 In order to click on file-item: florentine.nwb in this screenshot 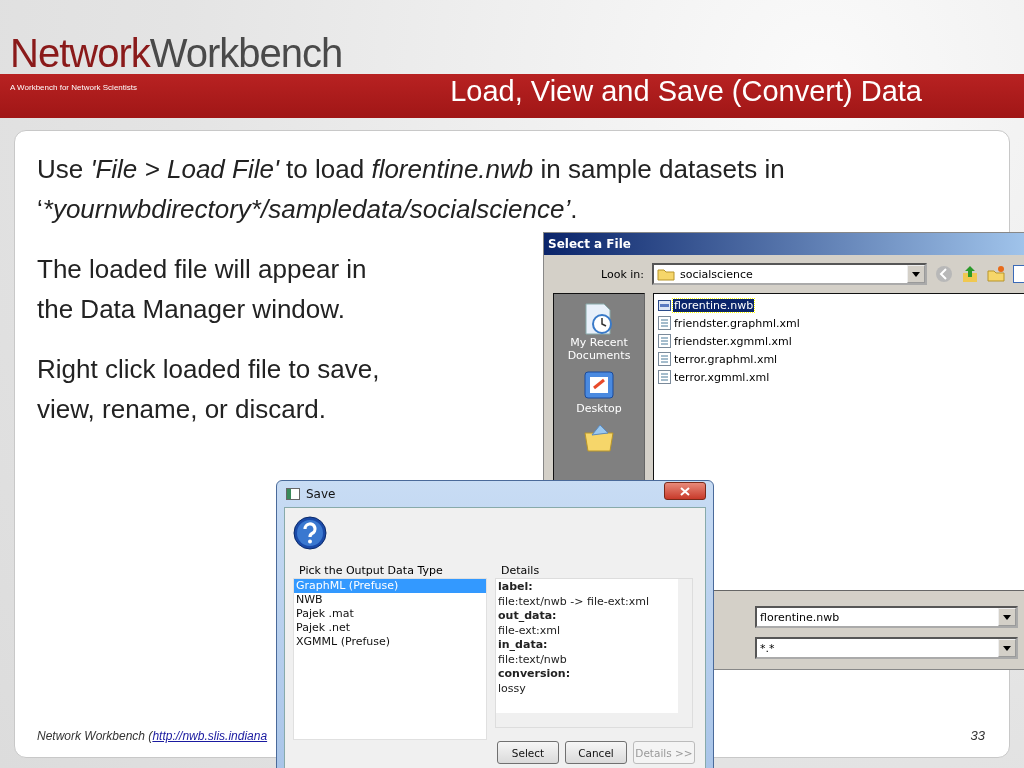, I will do `click(841, 305)`.